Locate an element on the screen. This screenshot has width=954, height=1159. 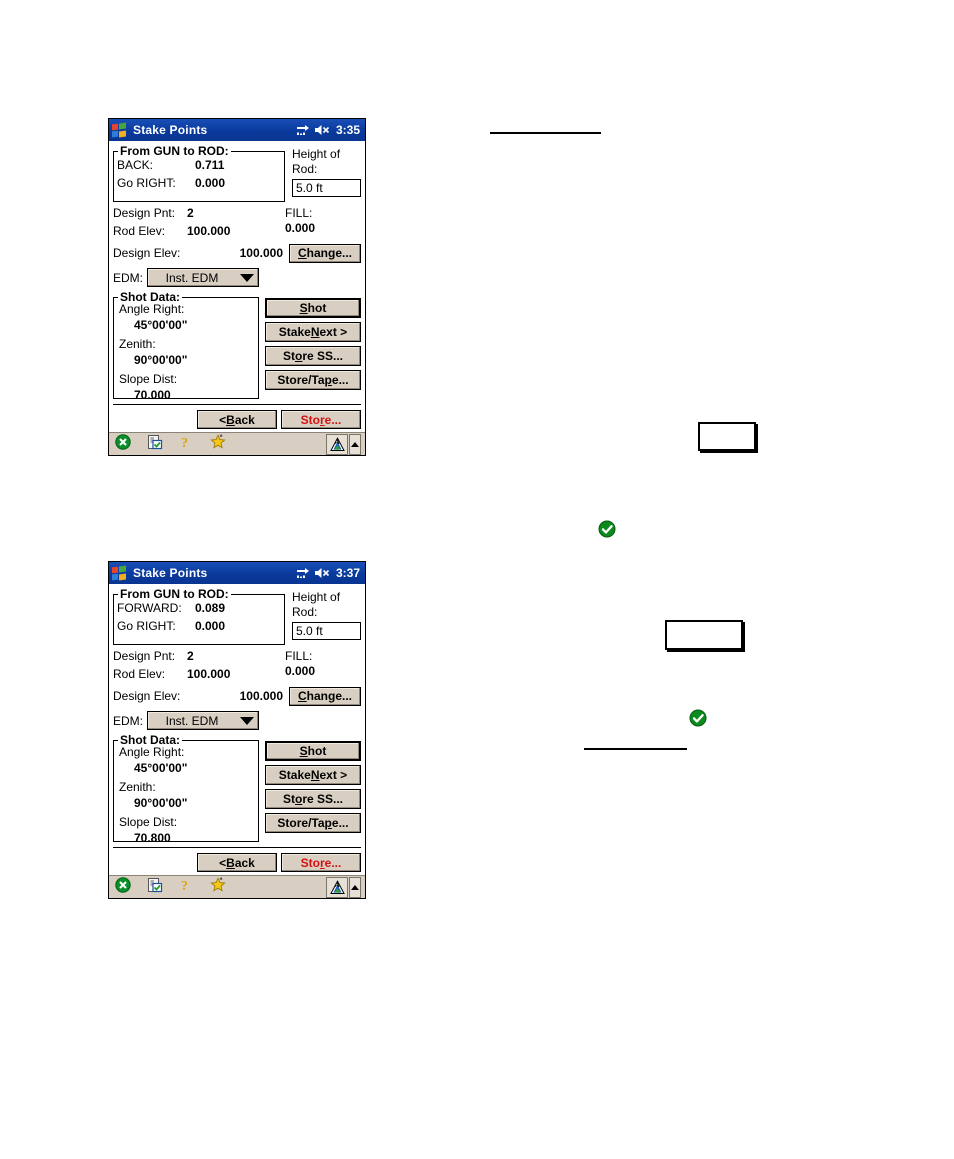
titlebar: Stake Points 3:37 is located at coordinates (237, 573).